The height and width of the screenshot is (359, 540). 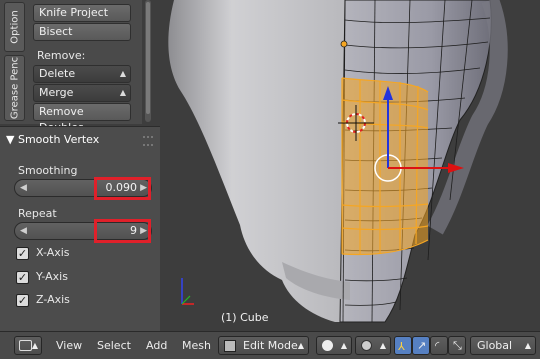 I want to click on mode-label: Edit Mode, so click(x=270, y=345).